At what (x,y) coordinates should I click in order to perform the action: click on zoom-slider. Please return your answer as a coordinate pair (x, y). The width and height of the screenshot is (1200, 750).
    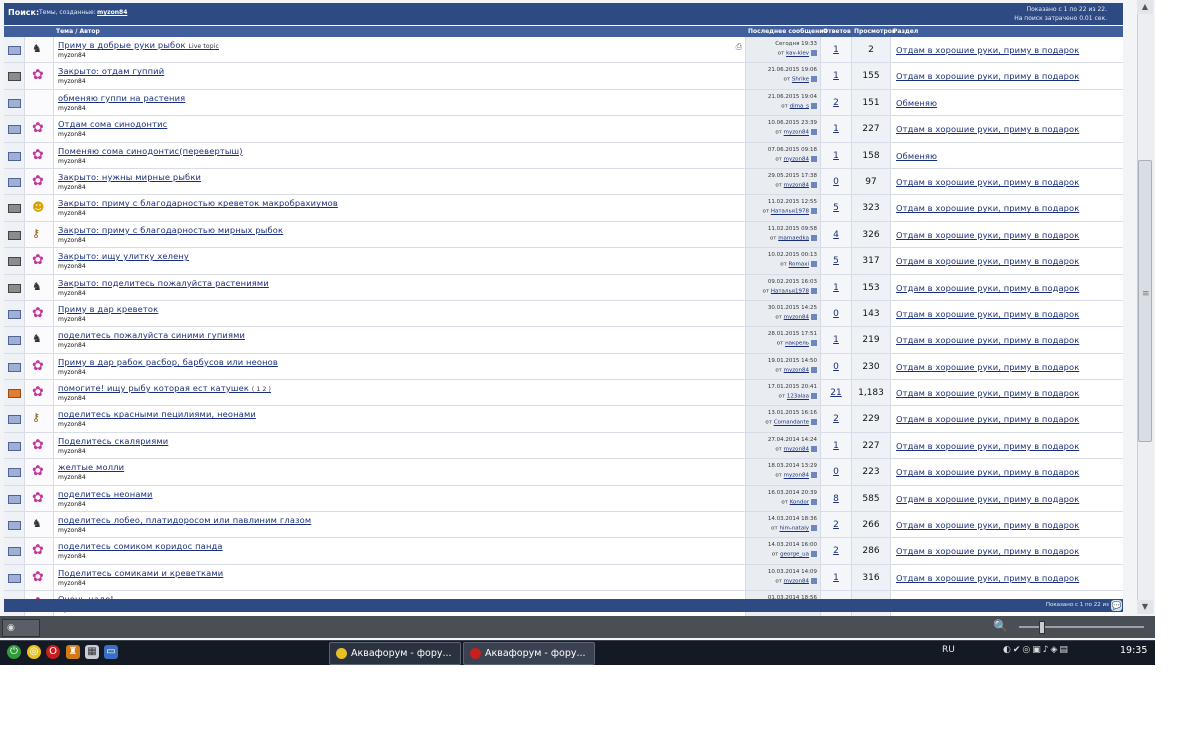
    Looking at the image, I should click on (1081, 627).